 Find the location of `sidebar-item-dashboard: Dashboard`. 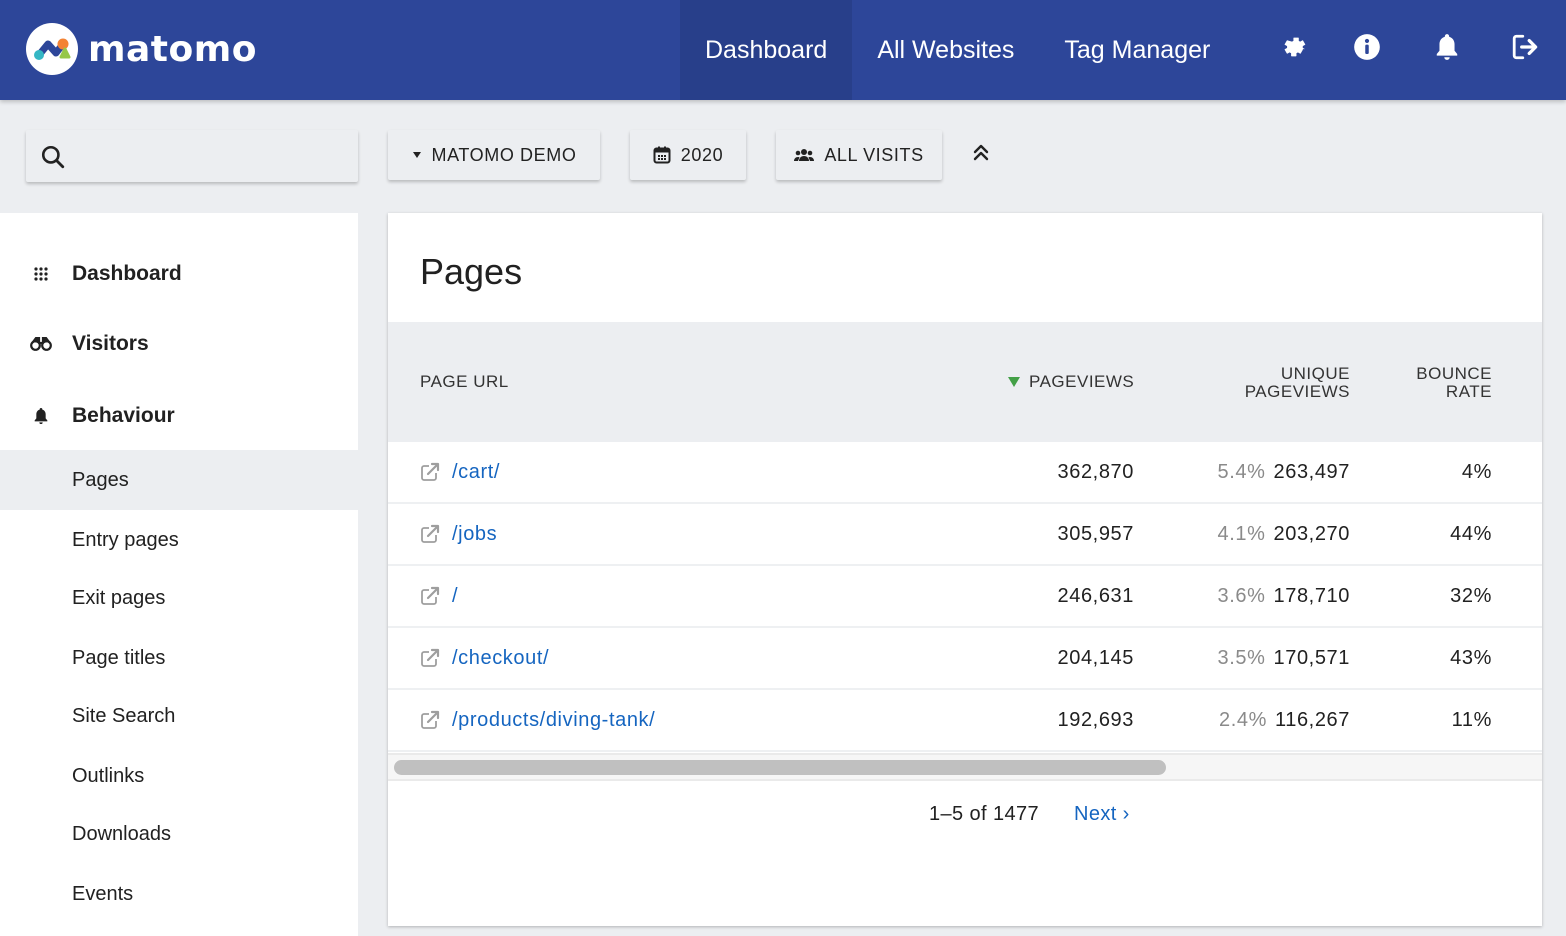

sidebar-item-dashboard: Dashboard is located at coordinates (179, 274).